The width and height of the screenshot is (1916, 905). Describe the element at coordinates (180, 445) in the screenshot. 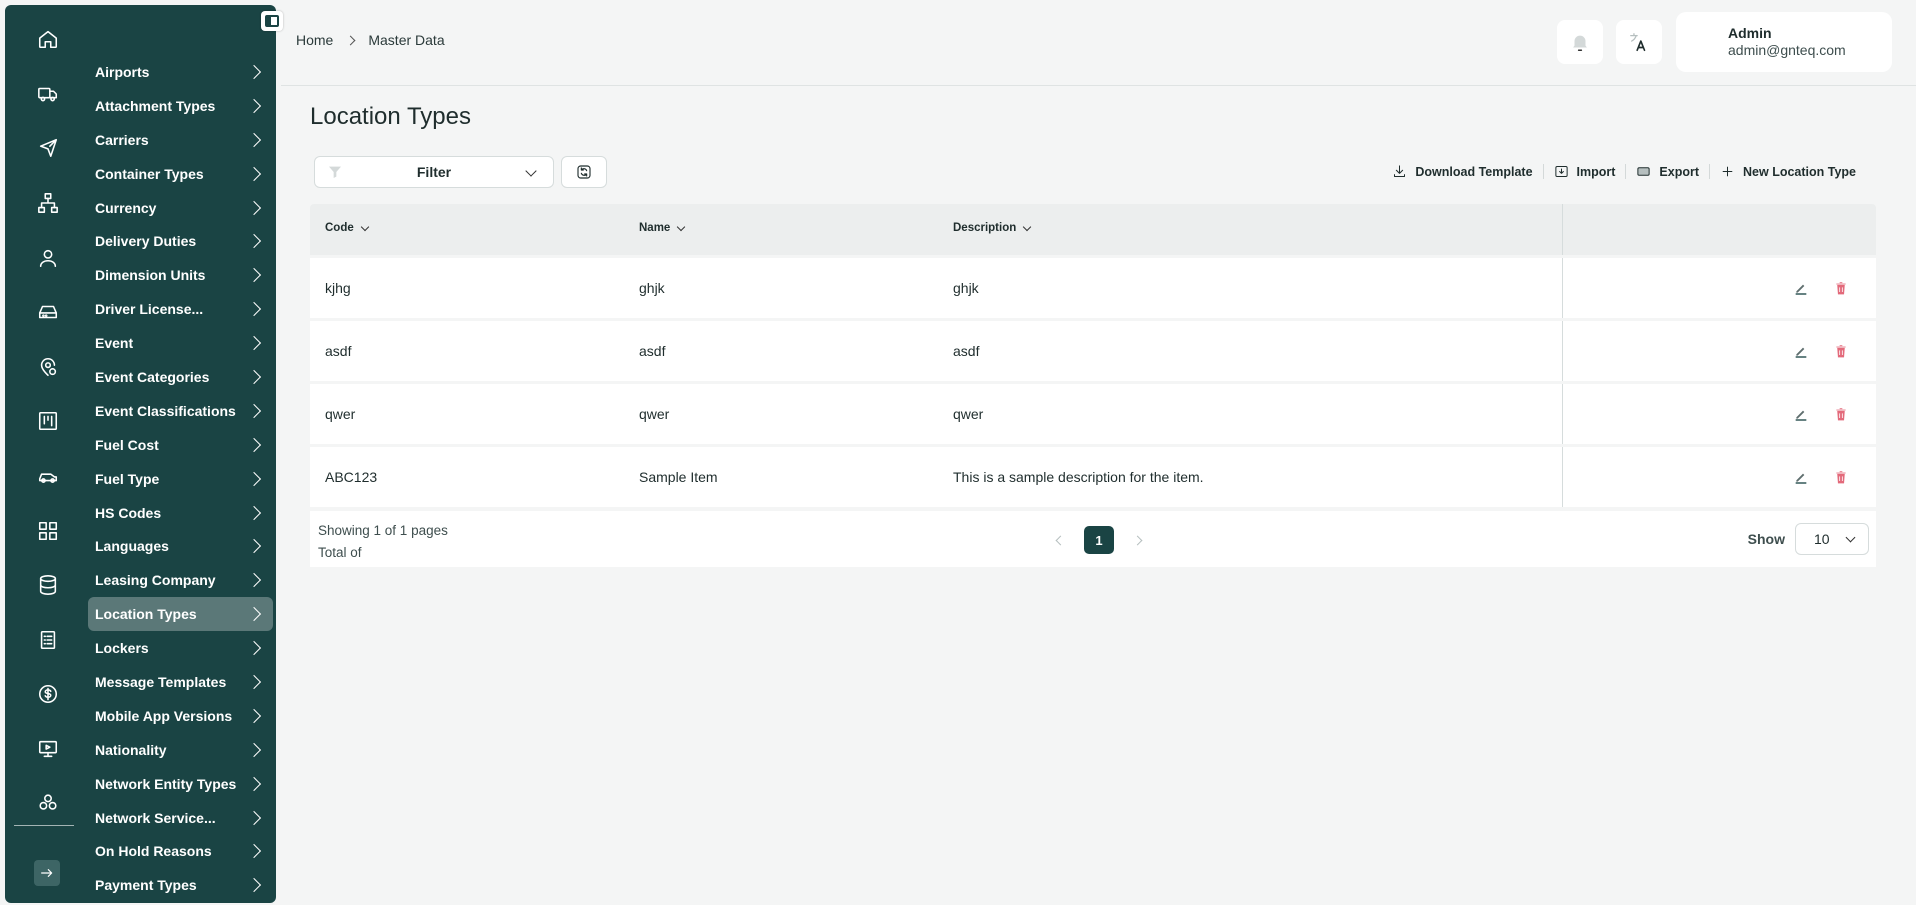

I see `menu-item-fuel-cost: Fuel Cost` at that location.